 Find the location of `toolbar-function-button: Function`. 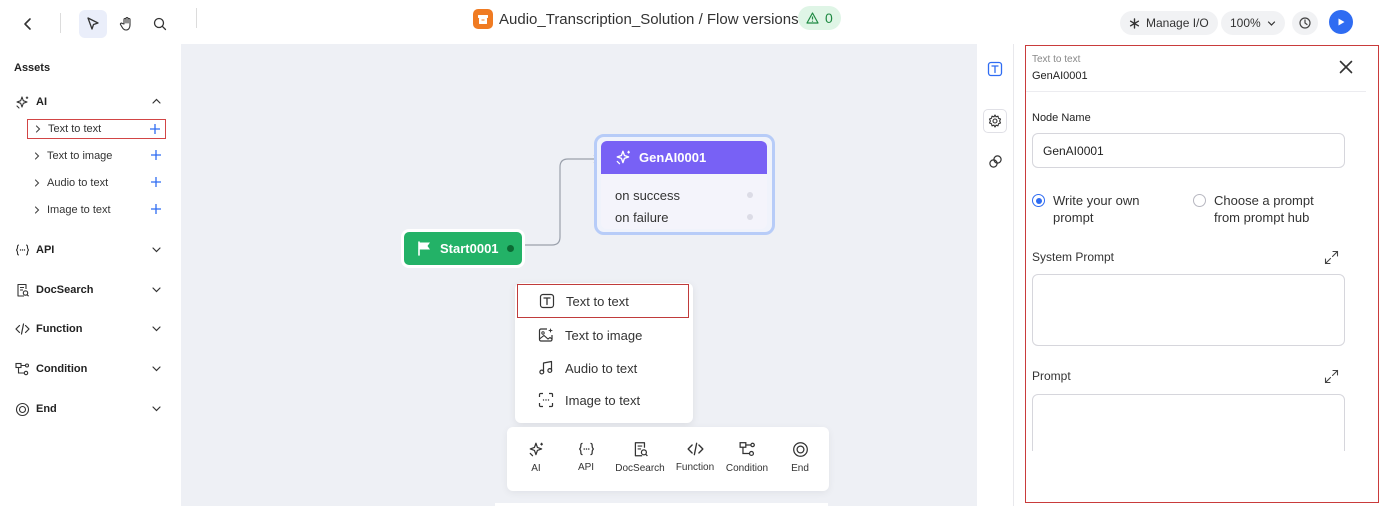

toolbar-function-button: Function is located at coordinates (695, 457).